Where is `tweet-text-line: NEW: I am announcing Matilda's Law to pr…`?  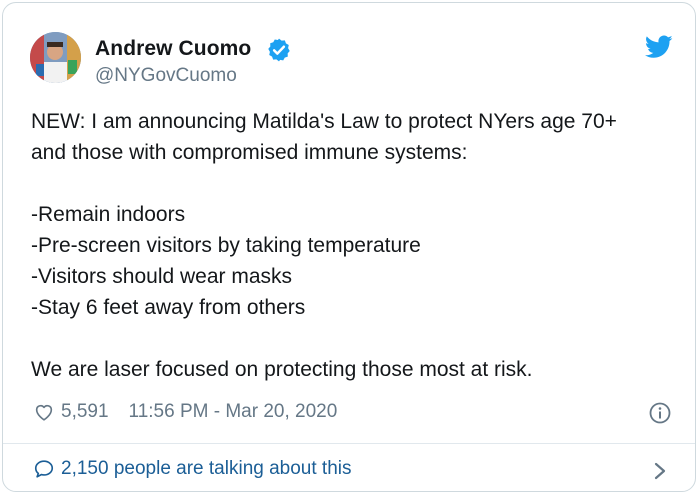
tweet-text-line: NEW: I am announcing Matilda's Law to pr… is located at coordinates (324, 121).